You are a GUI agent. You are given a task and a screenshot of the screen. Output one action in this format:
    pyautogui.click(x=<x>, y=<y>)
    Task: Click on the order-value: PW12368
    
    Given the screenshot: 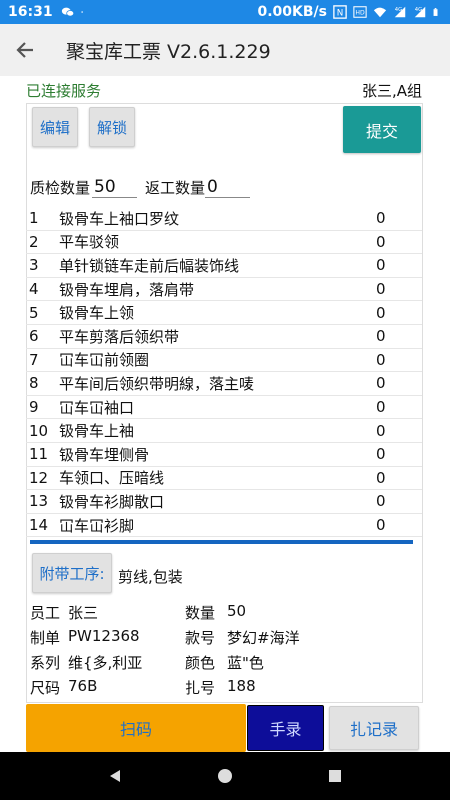 What is the action you would take?
    pyautogui.click(x=104, y=636)
    